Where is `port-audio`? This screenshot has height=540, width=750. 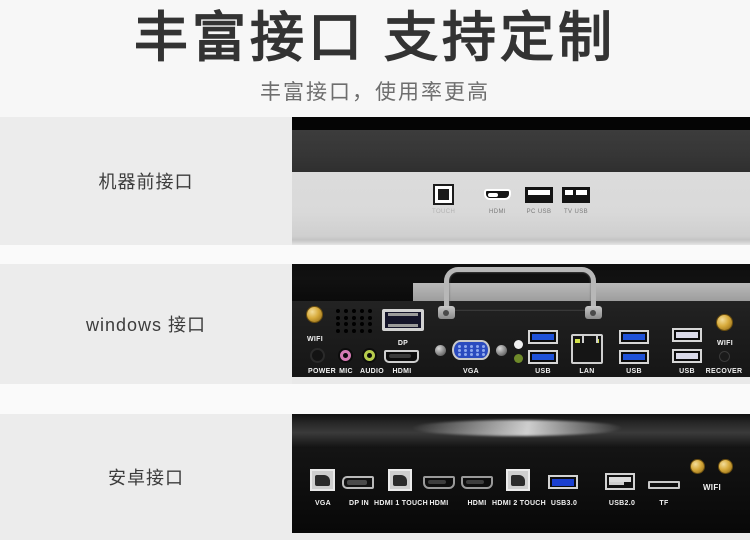 port-audio is located at coordinates (369, 355).